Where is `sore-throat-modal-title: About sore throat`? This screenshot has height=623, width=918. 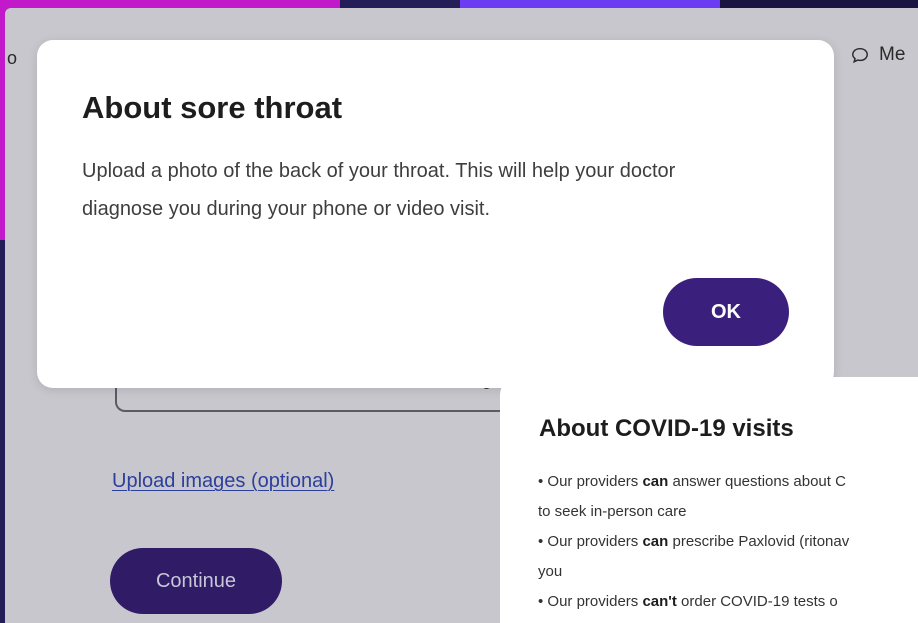
sore-throat-modal-title: About sore throat is located at coordinates (212, 107).